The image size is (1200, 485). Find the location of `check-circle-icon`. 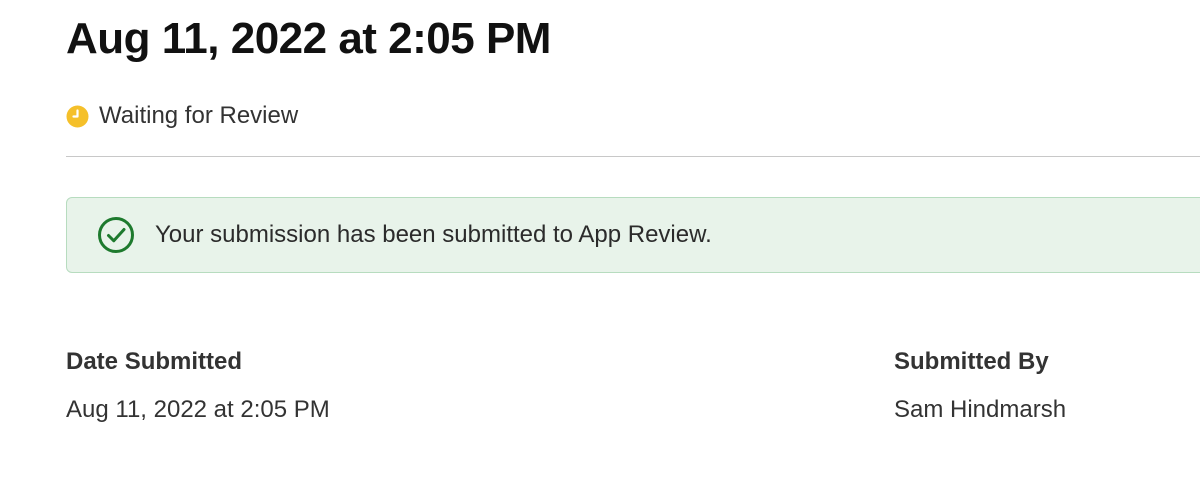

check-circle-icon is located at coordinates (116, 235).